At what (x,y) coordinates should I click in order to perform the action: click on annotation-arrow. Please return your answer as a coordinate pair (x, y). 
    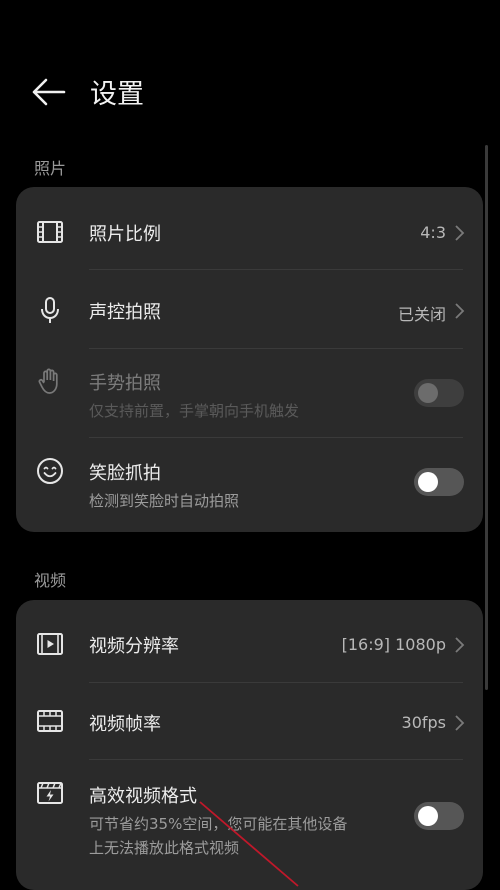
    Looking at the image, I should click on (249, 844).